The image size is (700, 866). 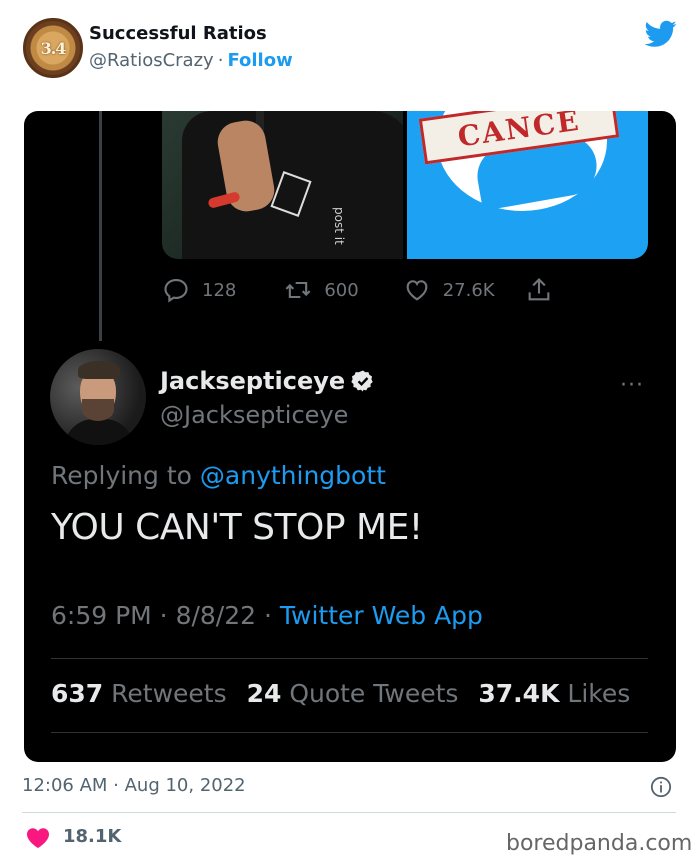 What do you see at coordinates (134, 785) in the screenshot?
I see `outer-timestamp: 12:06 AM · Aug 10, 2022` at bounding box center [134, 785].